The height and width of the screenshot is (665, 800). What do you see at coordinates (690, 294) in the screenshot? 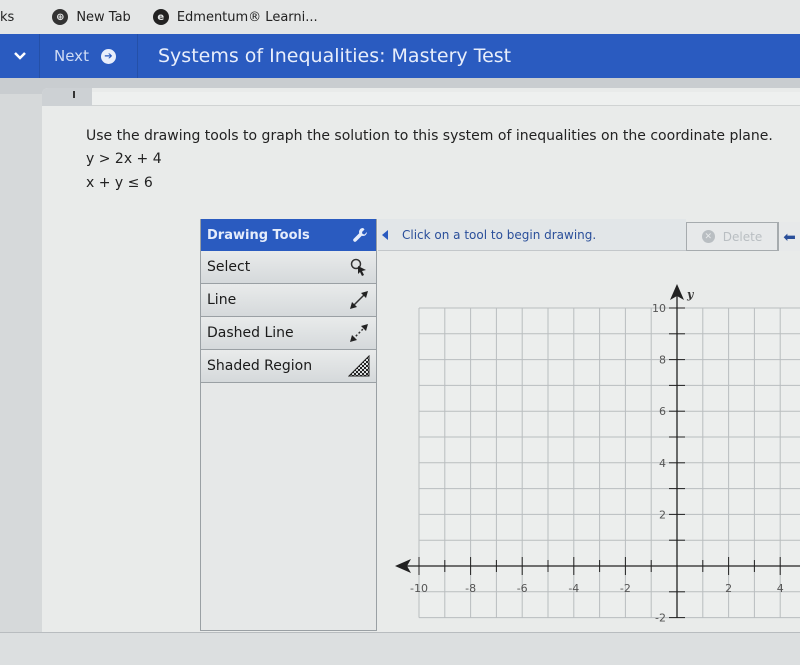
I see `y-axis-label: y` at bounding box center [690, 294].